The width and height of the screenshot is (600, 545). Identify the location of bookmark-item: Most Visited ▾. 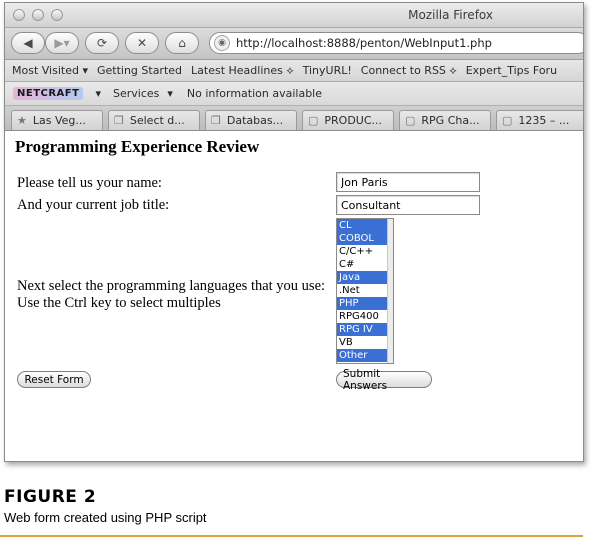
(50, 70).